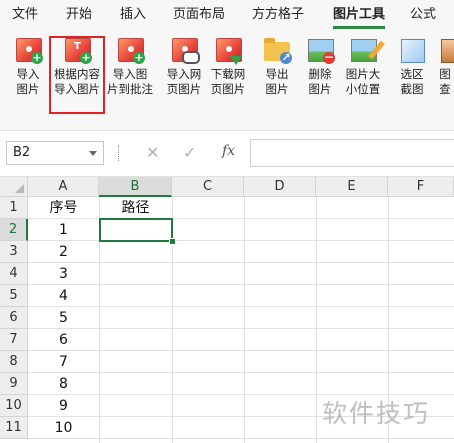 The image size is (454, 443). Describe the element at coordinates (367, 50) in the screenshot. I see `image-size-position-icon` at that location.